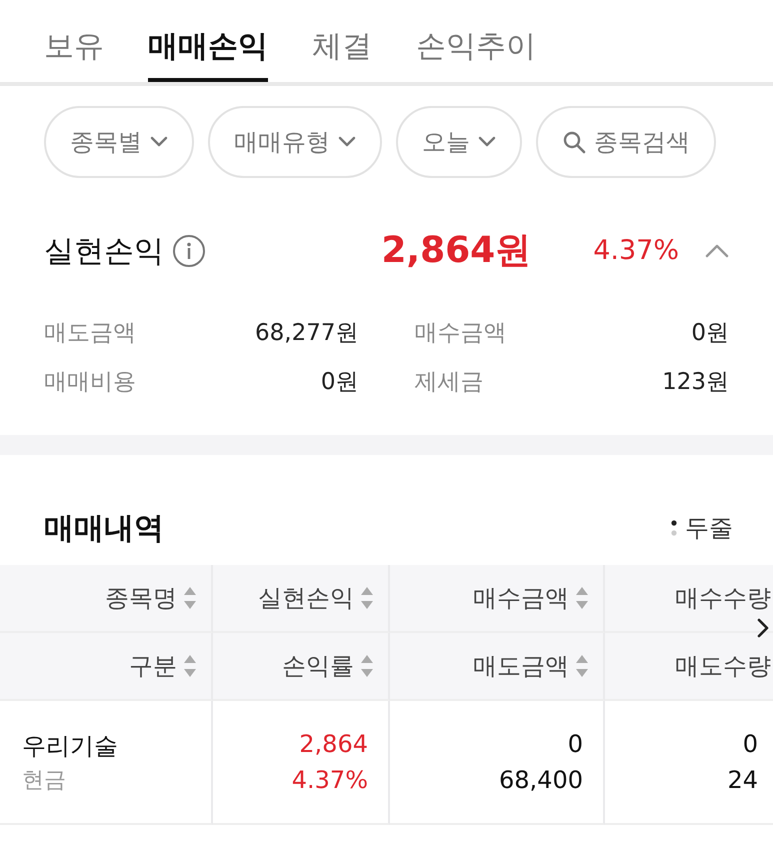 The width and height of the screenshot is (773, 857). I want to click on column-header: 종목명, so click(106, 599).